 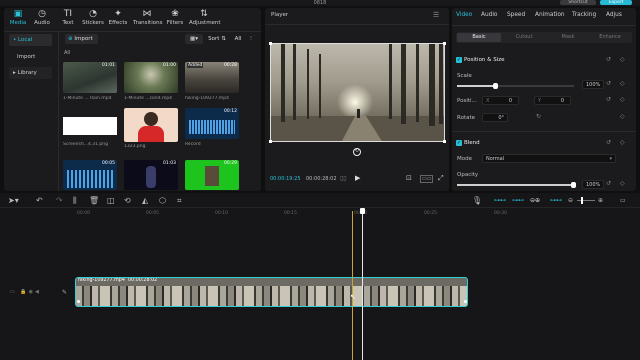 What do you see at coordinates (477, 201) in the screenshot?
I see `microphone-icon: 🎙` at bounding box center [477, 201].